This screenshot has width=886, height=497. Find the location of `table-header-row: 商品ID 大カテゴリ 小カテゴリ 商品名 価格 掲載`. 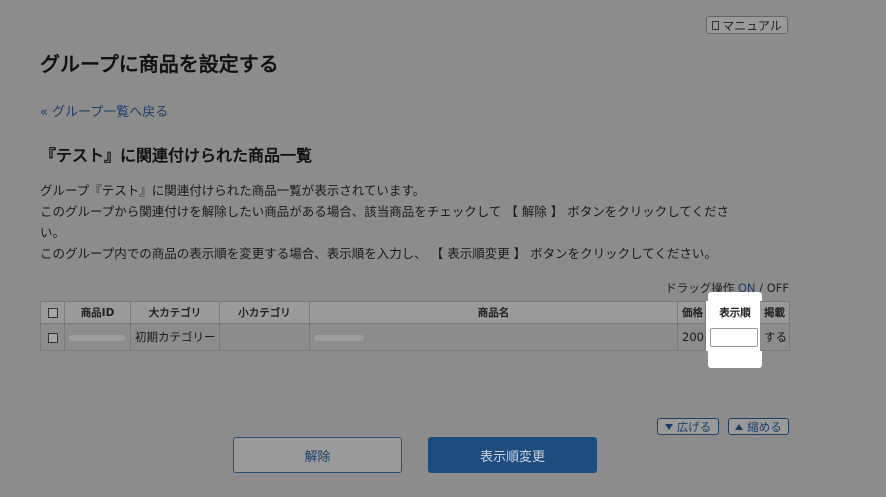

table-header-row: 商品ID 大カテゴリ 小カテゴリ 商品名 価格 掲載 is located at coordinates (415, 312).